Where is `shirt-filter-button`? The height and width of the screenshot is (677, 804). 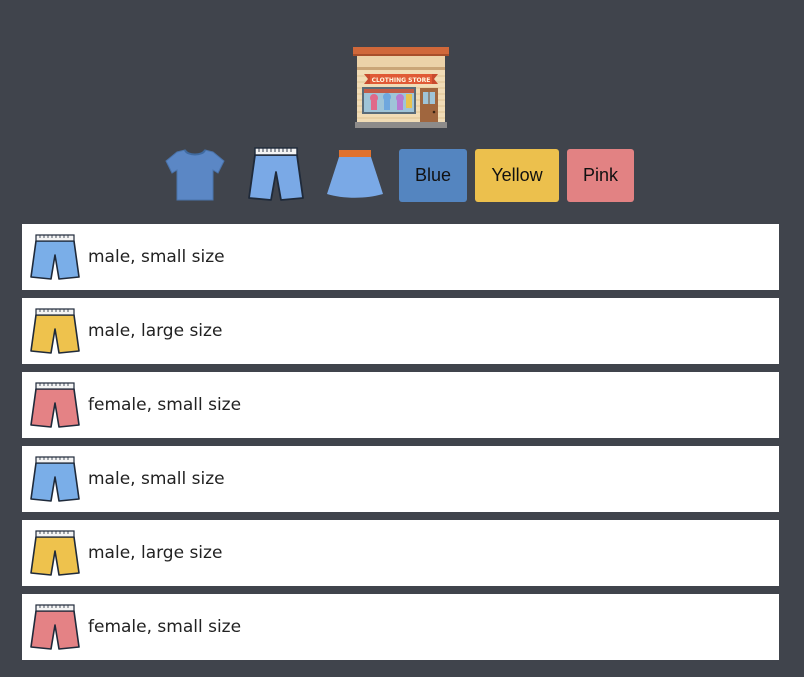 shirt-filter-button is located at coordinates (195, 175).